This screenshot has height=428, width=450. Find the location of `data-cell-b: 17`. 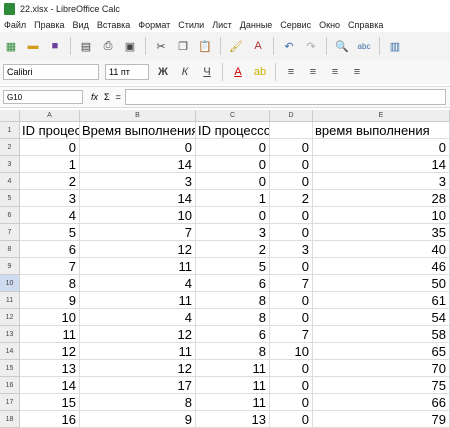

data-cell-b: 17 is located at coordinates (138, 385).